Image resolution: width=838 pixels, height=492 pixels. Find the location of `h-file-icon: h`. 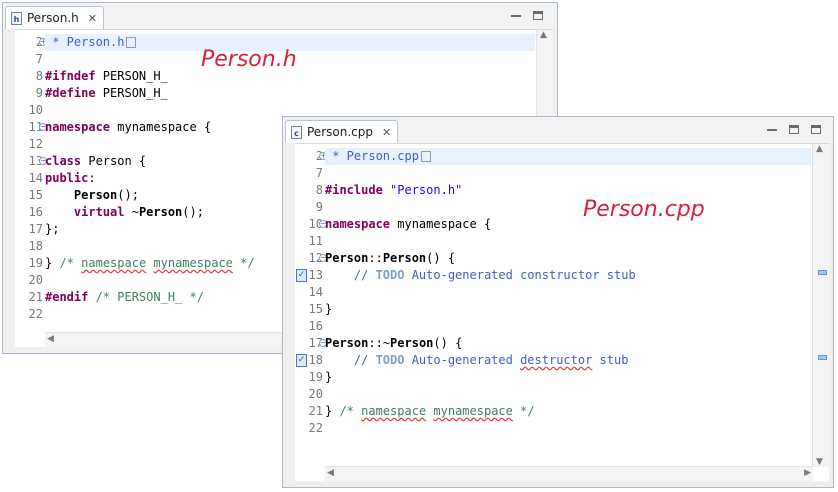

h-file-icon: h is located at coordinates (16, 18).